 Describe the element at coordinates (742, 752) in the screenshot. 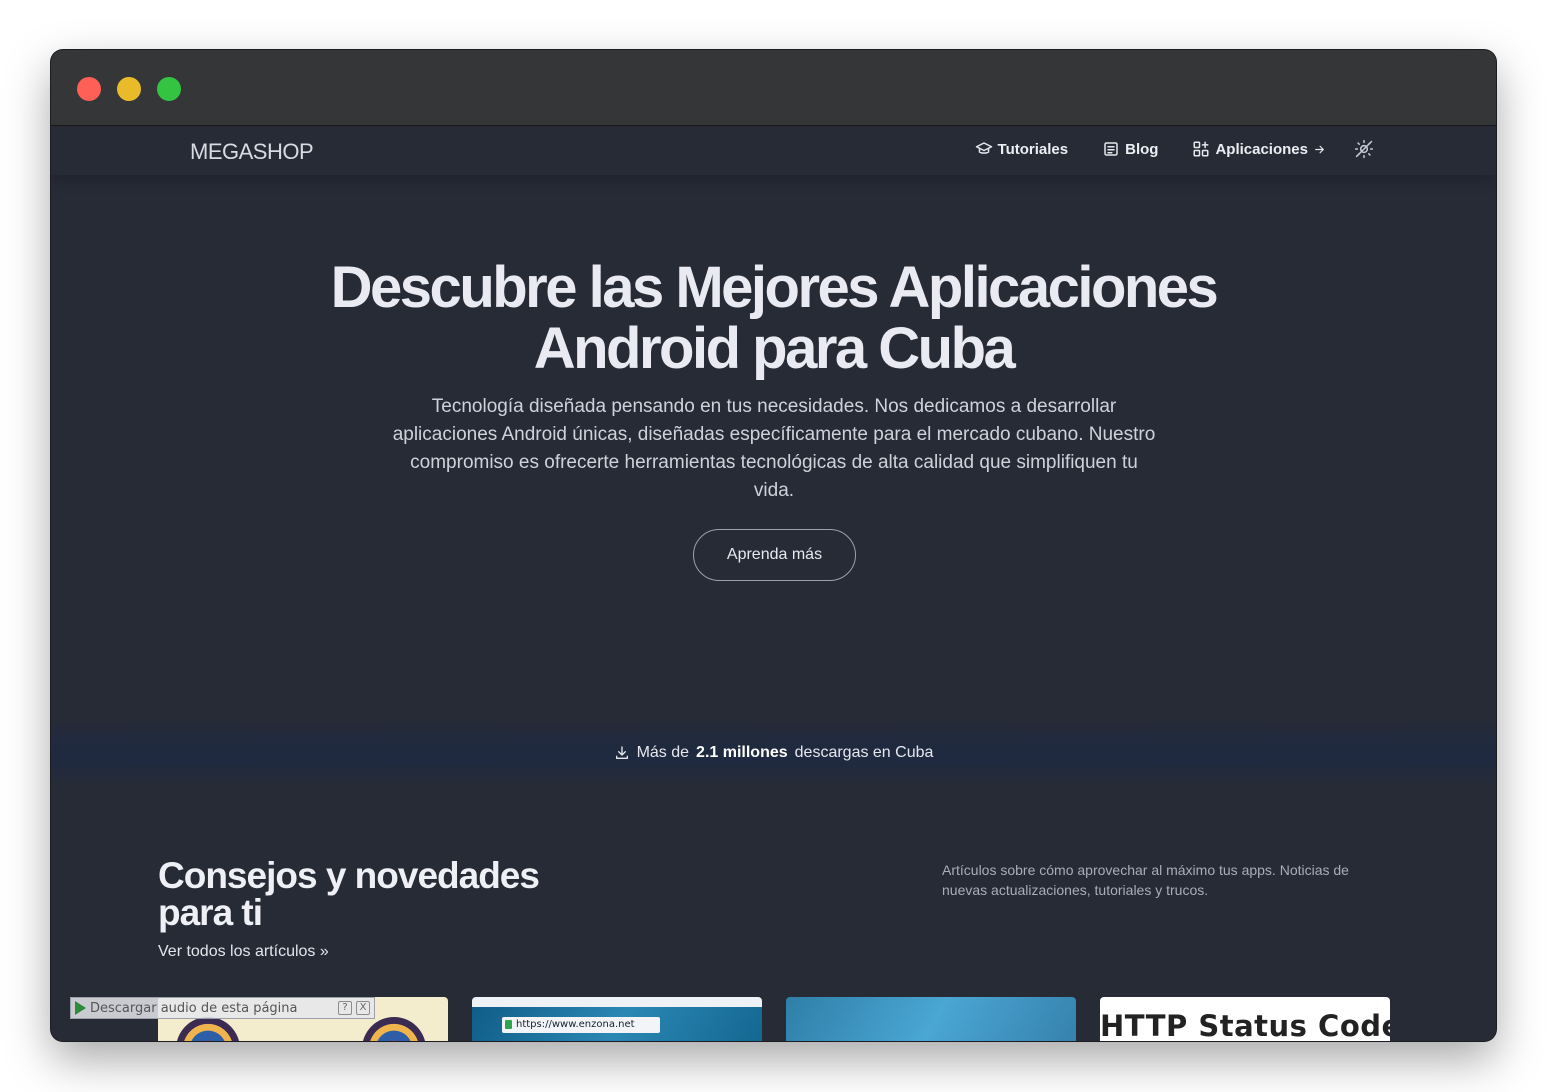

I see `stats-highlight: 2.1 millones` at that location.